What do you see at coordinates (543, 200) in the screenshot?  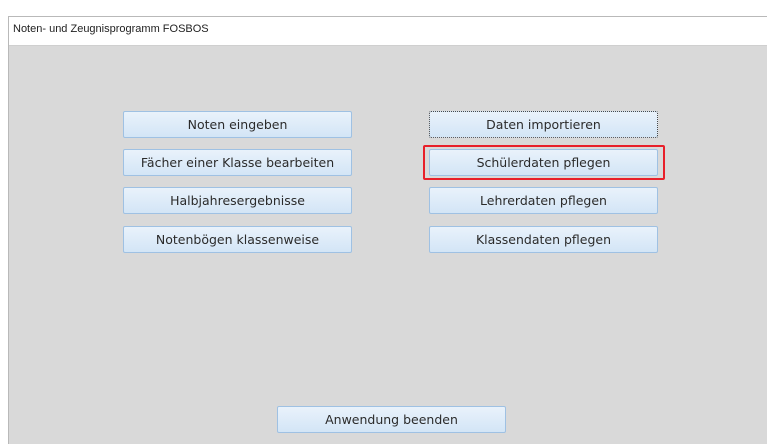 I see `lehrerdaten-button: Lehrerdaten pflegen` at bounding box center [543, 200].